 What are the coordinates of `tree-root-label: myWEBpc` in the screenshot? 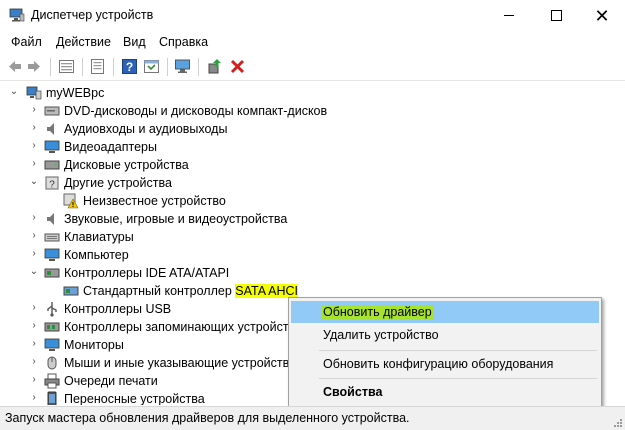 It's located at (75, 93).